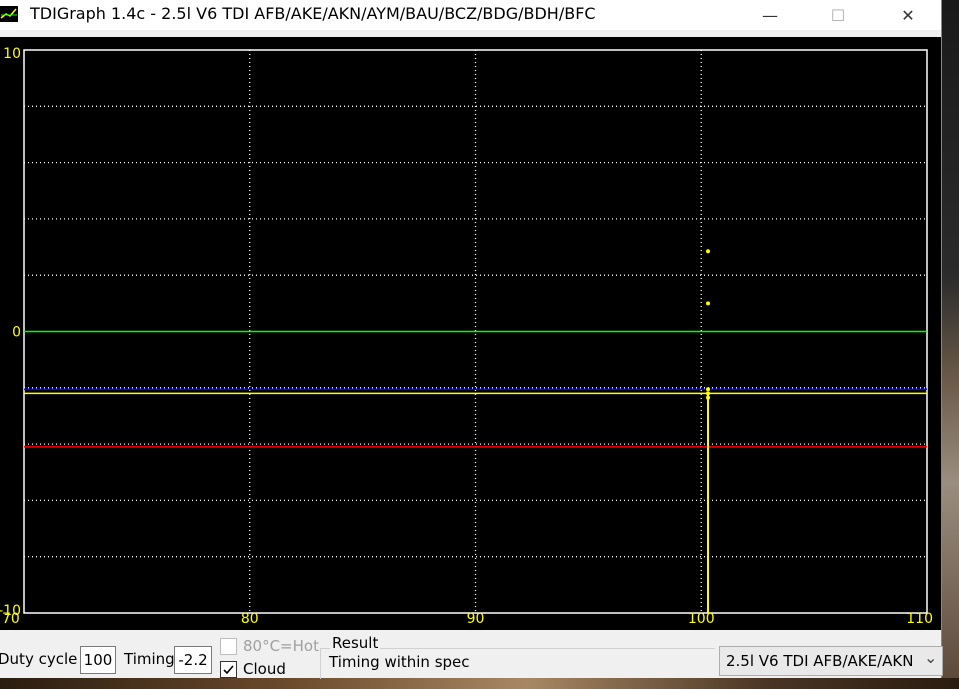  What do you see at coordinates (399, 662) in the screenshot?
I see `result-value: Timing within spec` at bounding box center [399, 662].